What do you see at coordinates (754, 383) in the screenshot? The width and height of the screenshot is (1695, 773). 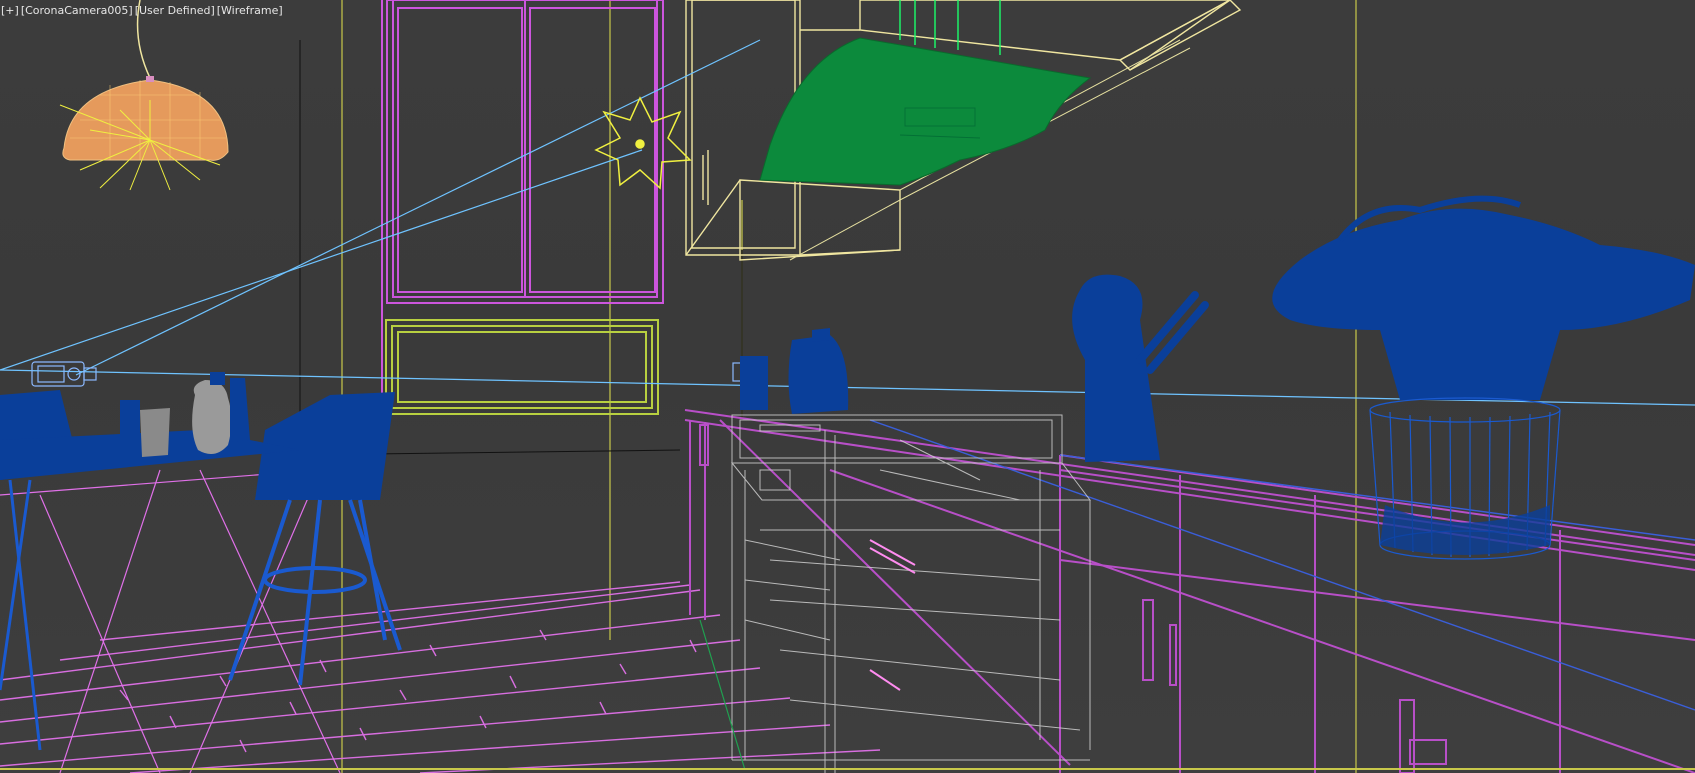 I see `mug` at bounding box center [754, 383].